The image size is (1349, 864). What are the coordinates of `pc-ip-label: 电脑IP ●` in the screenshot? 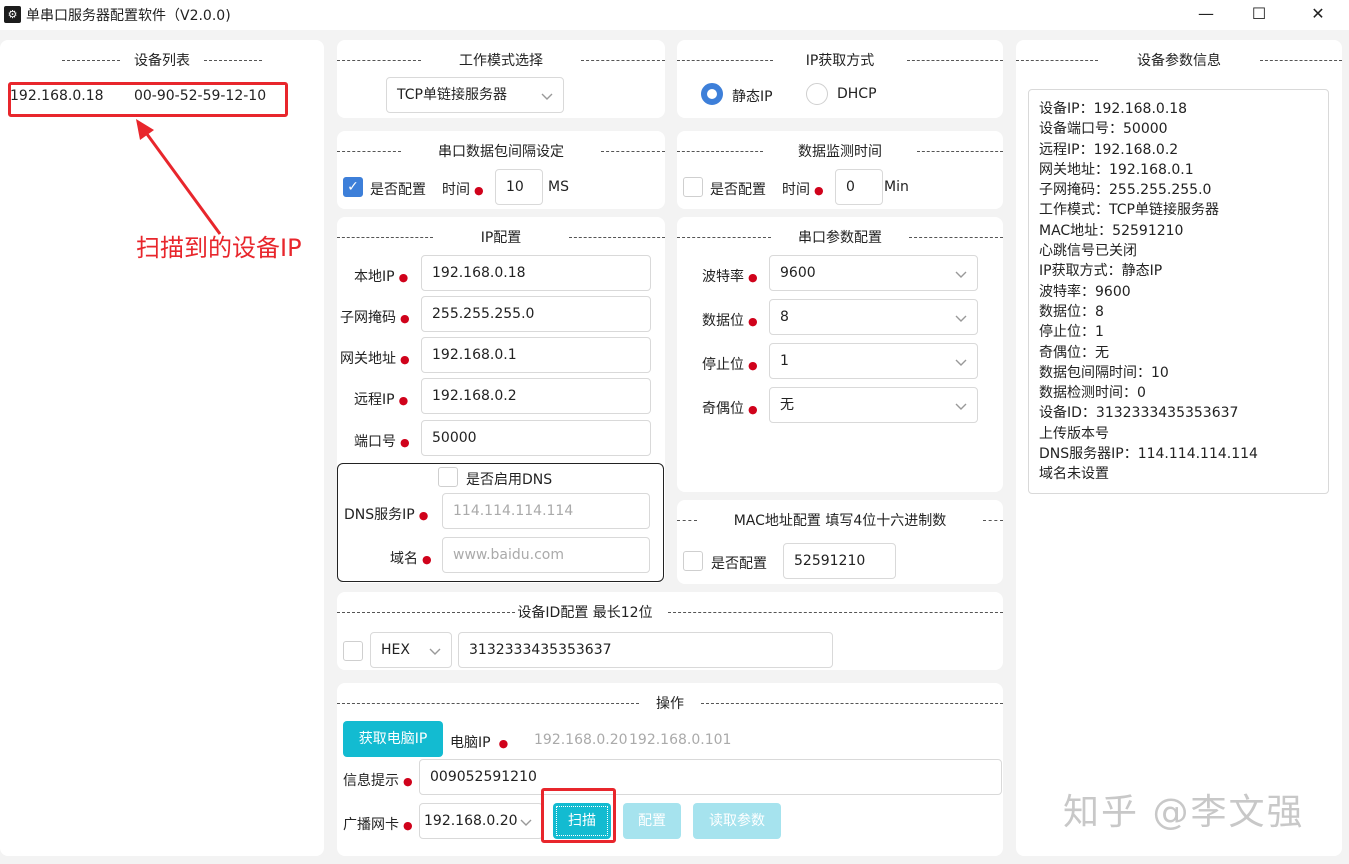 It's located at (479, 743).